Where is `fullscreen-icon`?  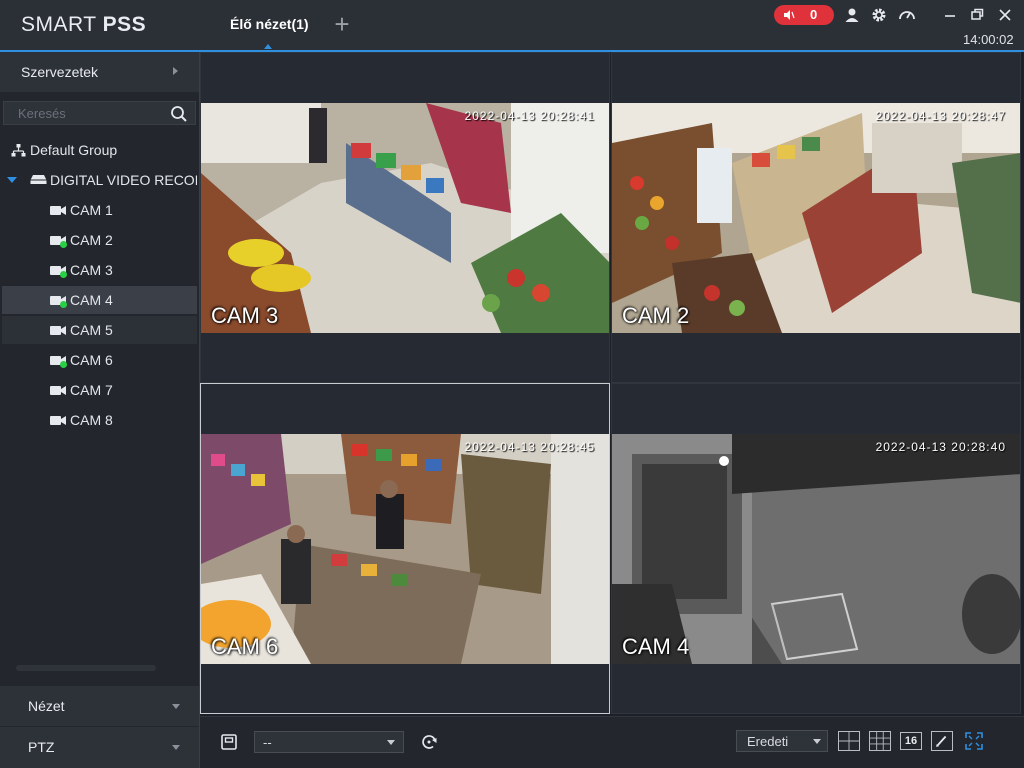 fullscreen-icon is located at coordinates (974, 741).